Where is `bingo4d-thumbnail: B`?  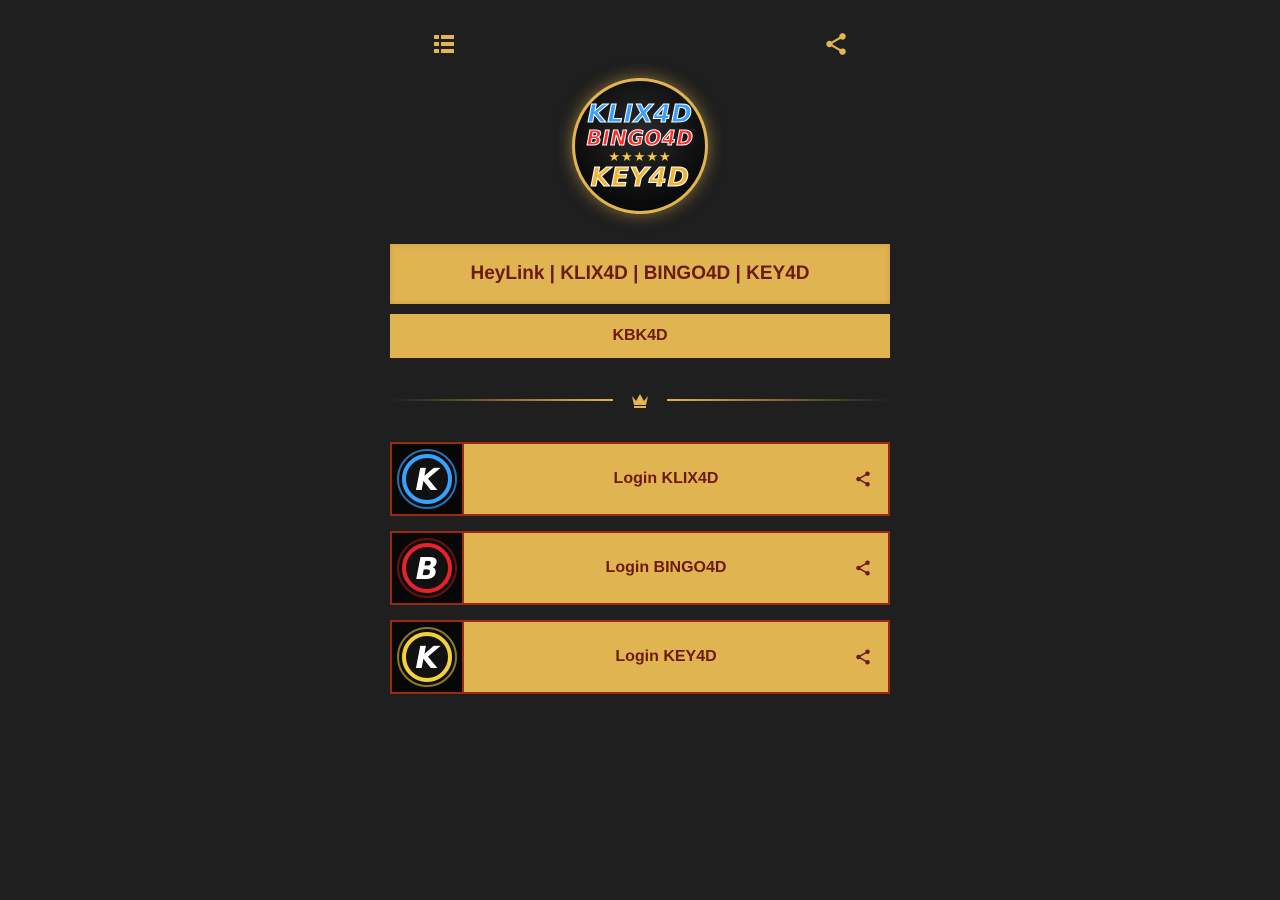
bingo4d-thumbnail: B is located at coordinates (428, 568).